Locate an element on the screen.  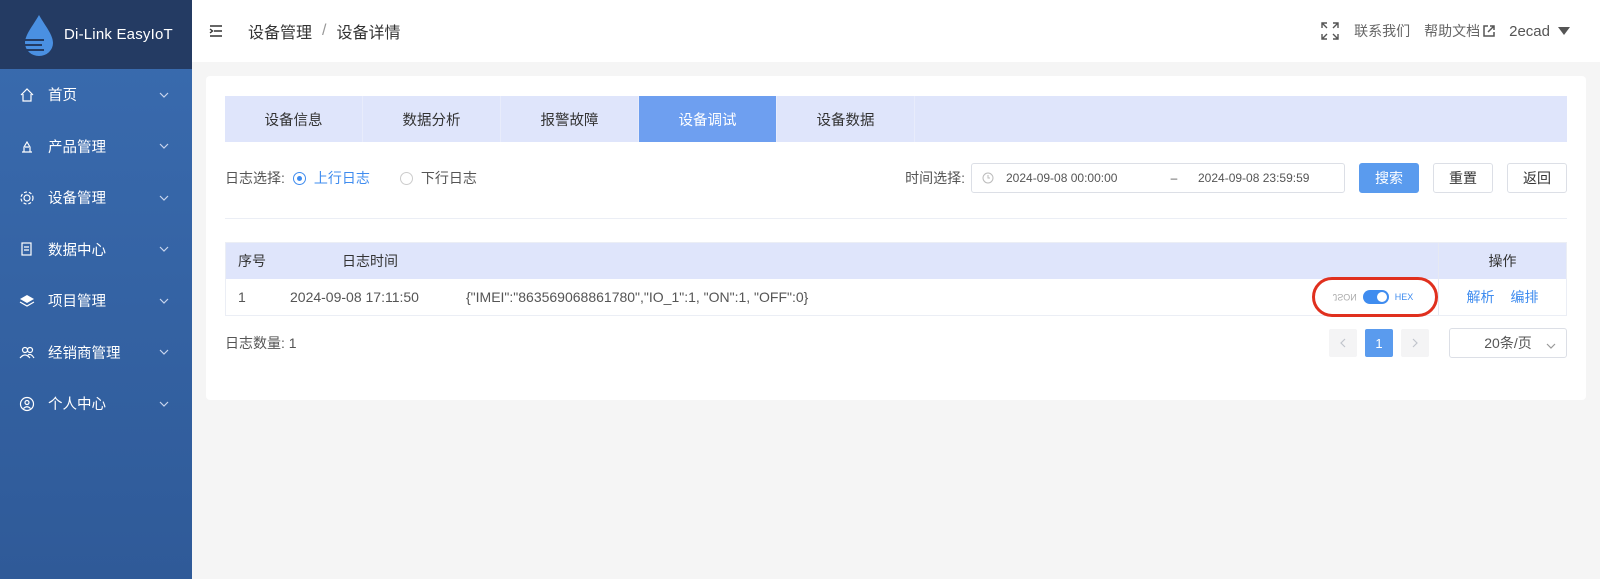
uplink-log-radio: 上行日志 is located at coordinates (331, 178).